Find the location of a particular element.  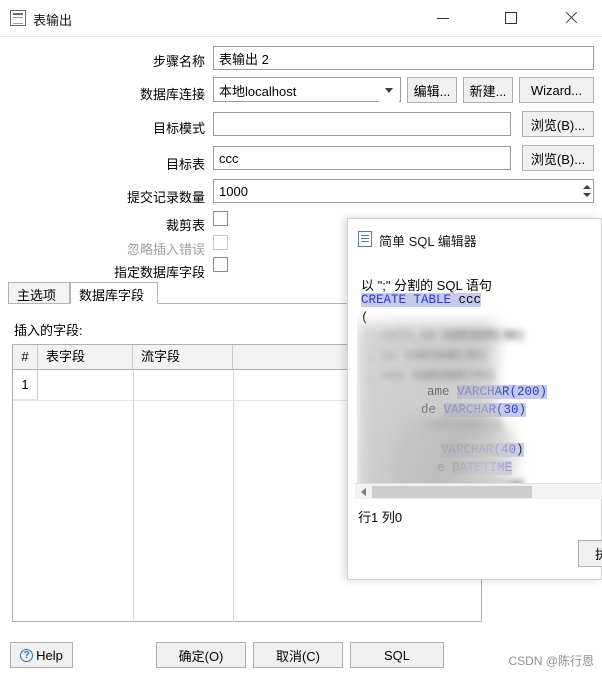

tab-main-options: 主选项 is located at coordinates (39, 293).